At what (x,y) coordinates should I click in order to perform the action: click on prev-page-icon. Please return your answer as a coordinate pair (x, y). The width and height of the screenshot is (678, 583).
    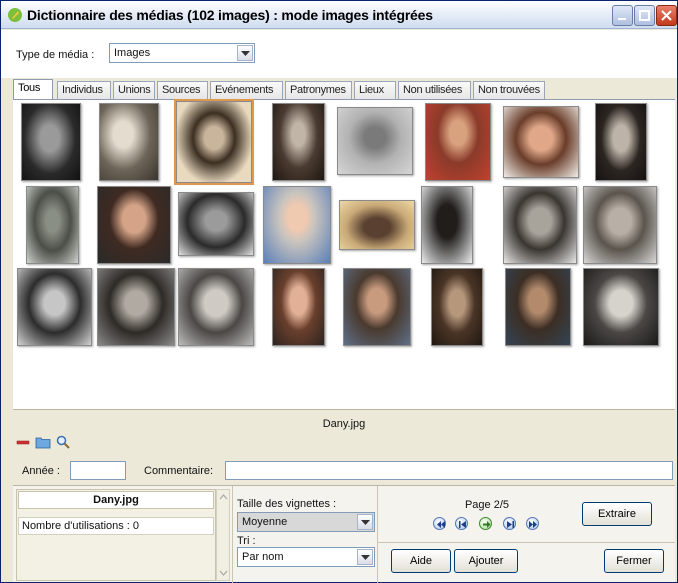
    Looking at the image, I should click on (462, 524).